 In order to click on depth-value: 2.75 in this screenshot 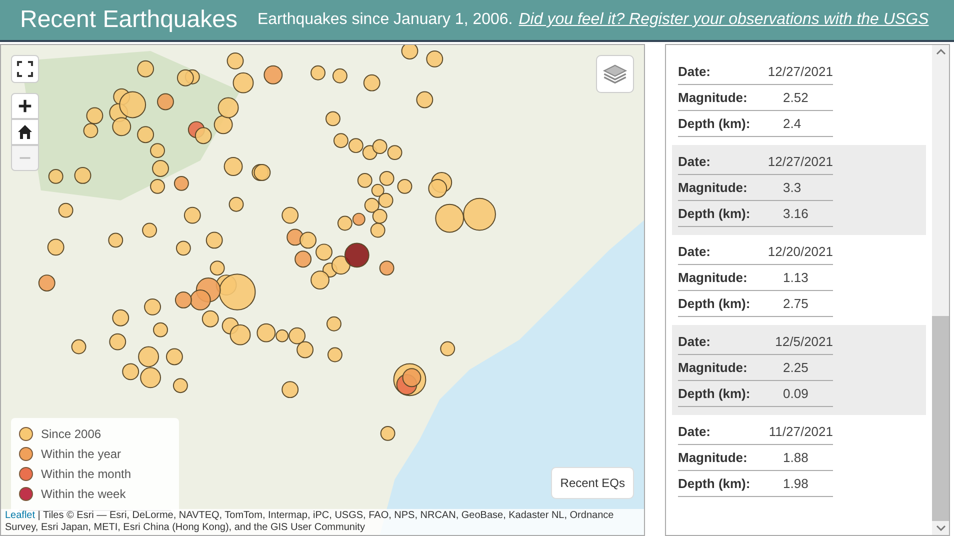, I will do `click(795, 303)`.